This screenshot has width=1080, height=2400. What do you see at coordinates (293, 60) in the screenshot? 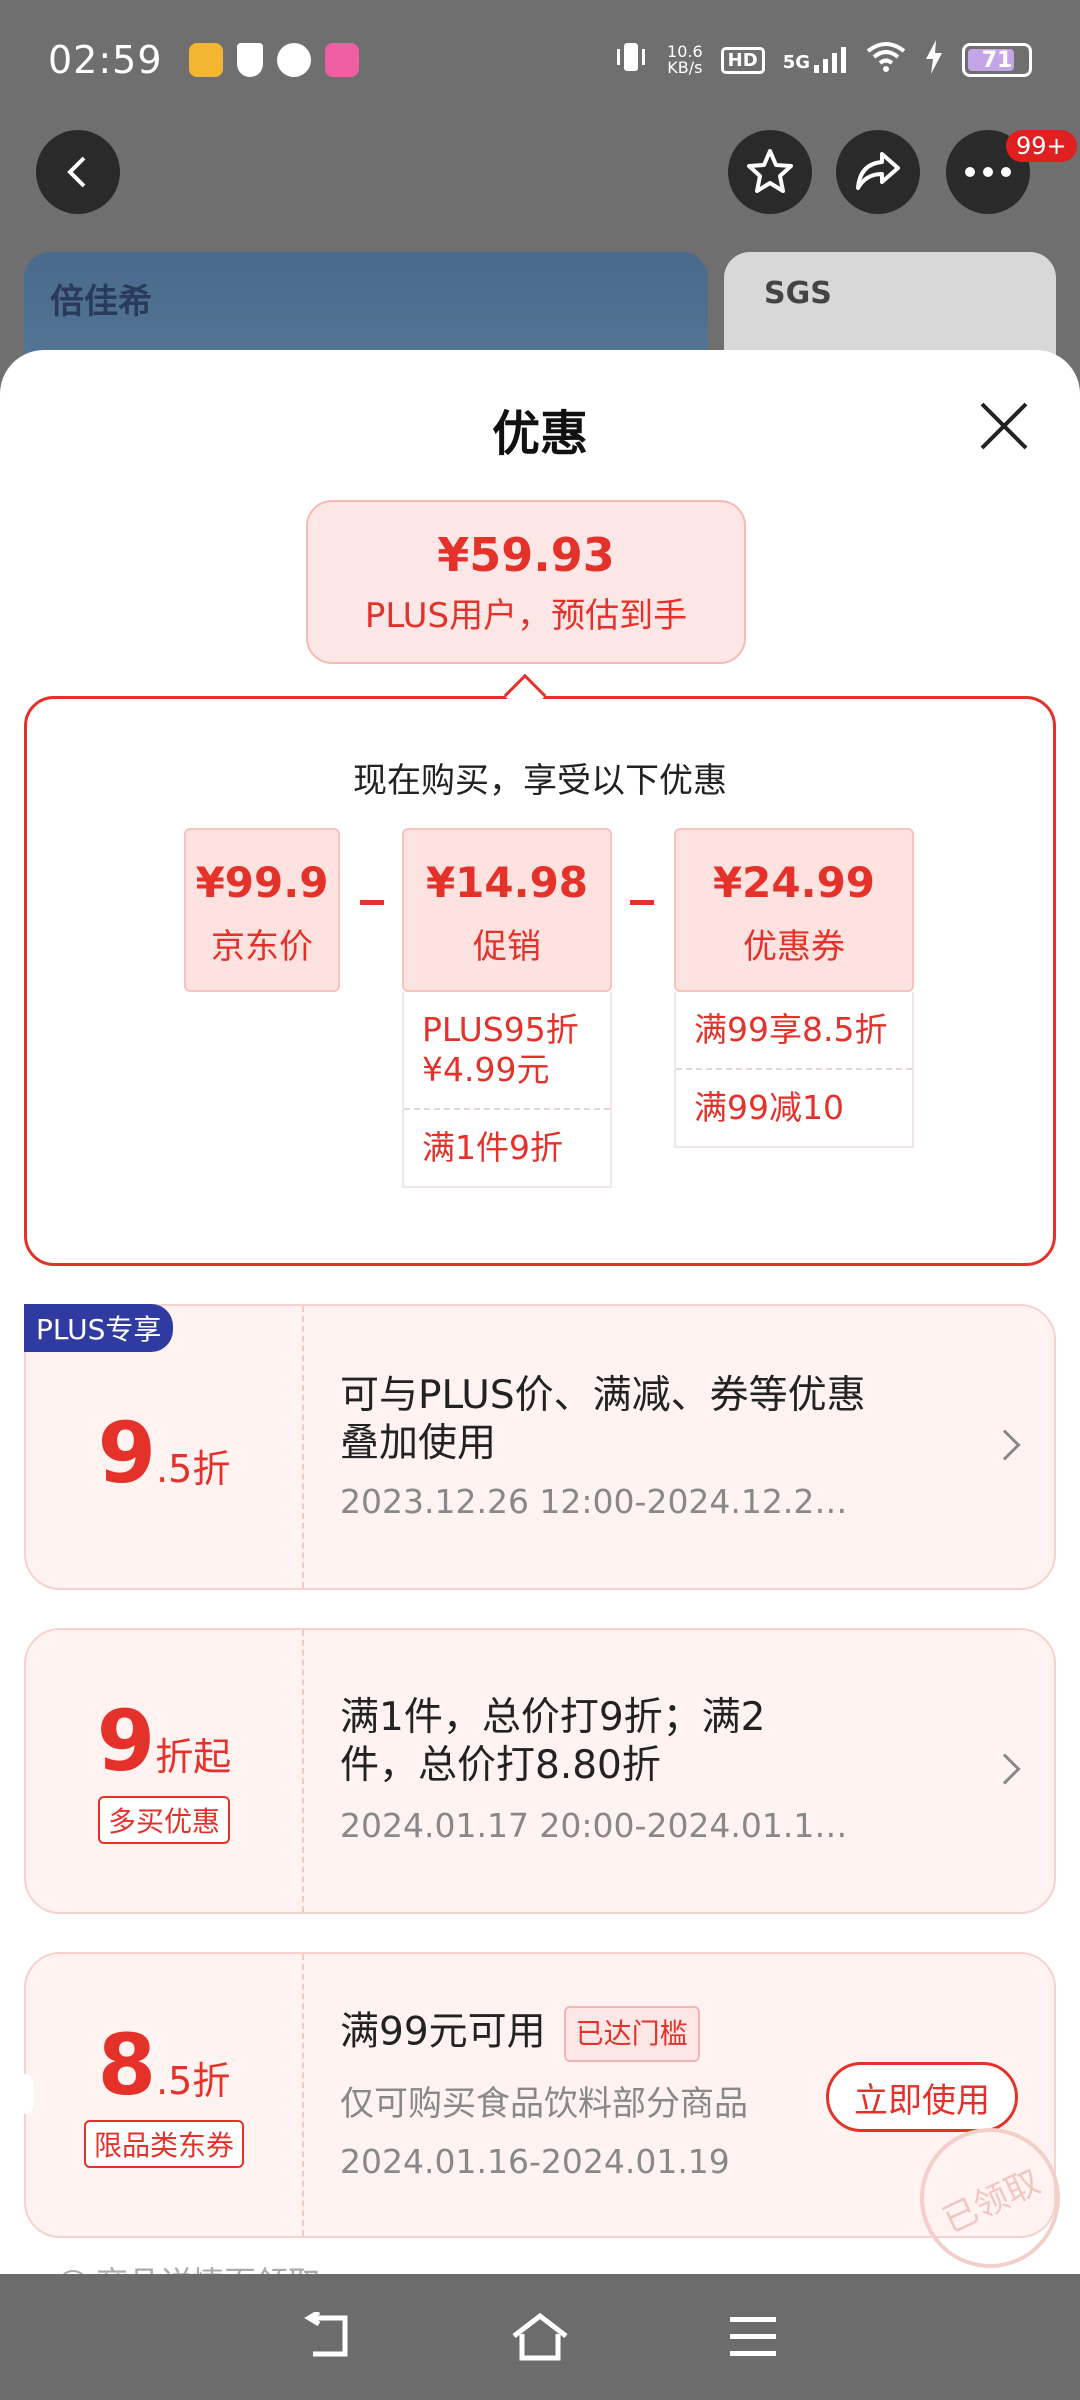
I see `qq-app-icon` at bounding box center [293, 60].